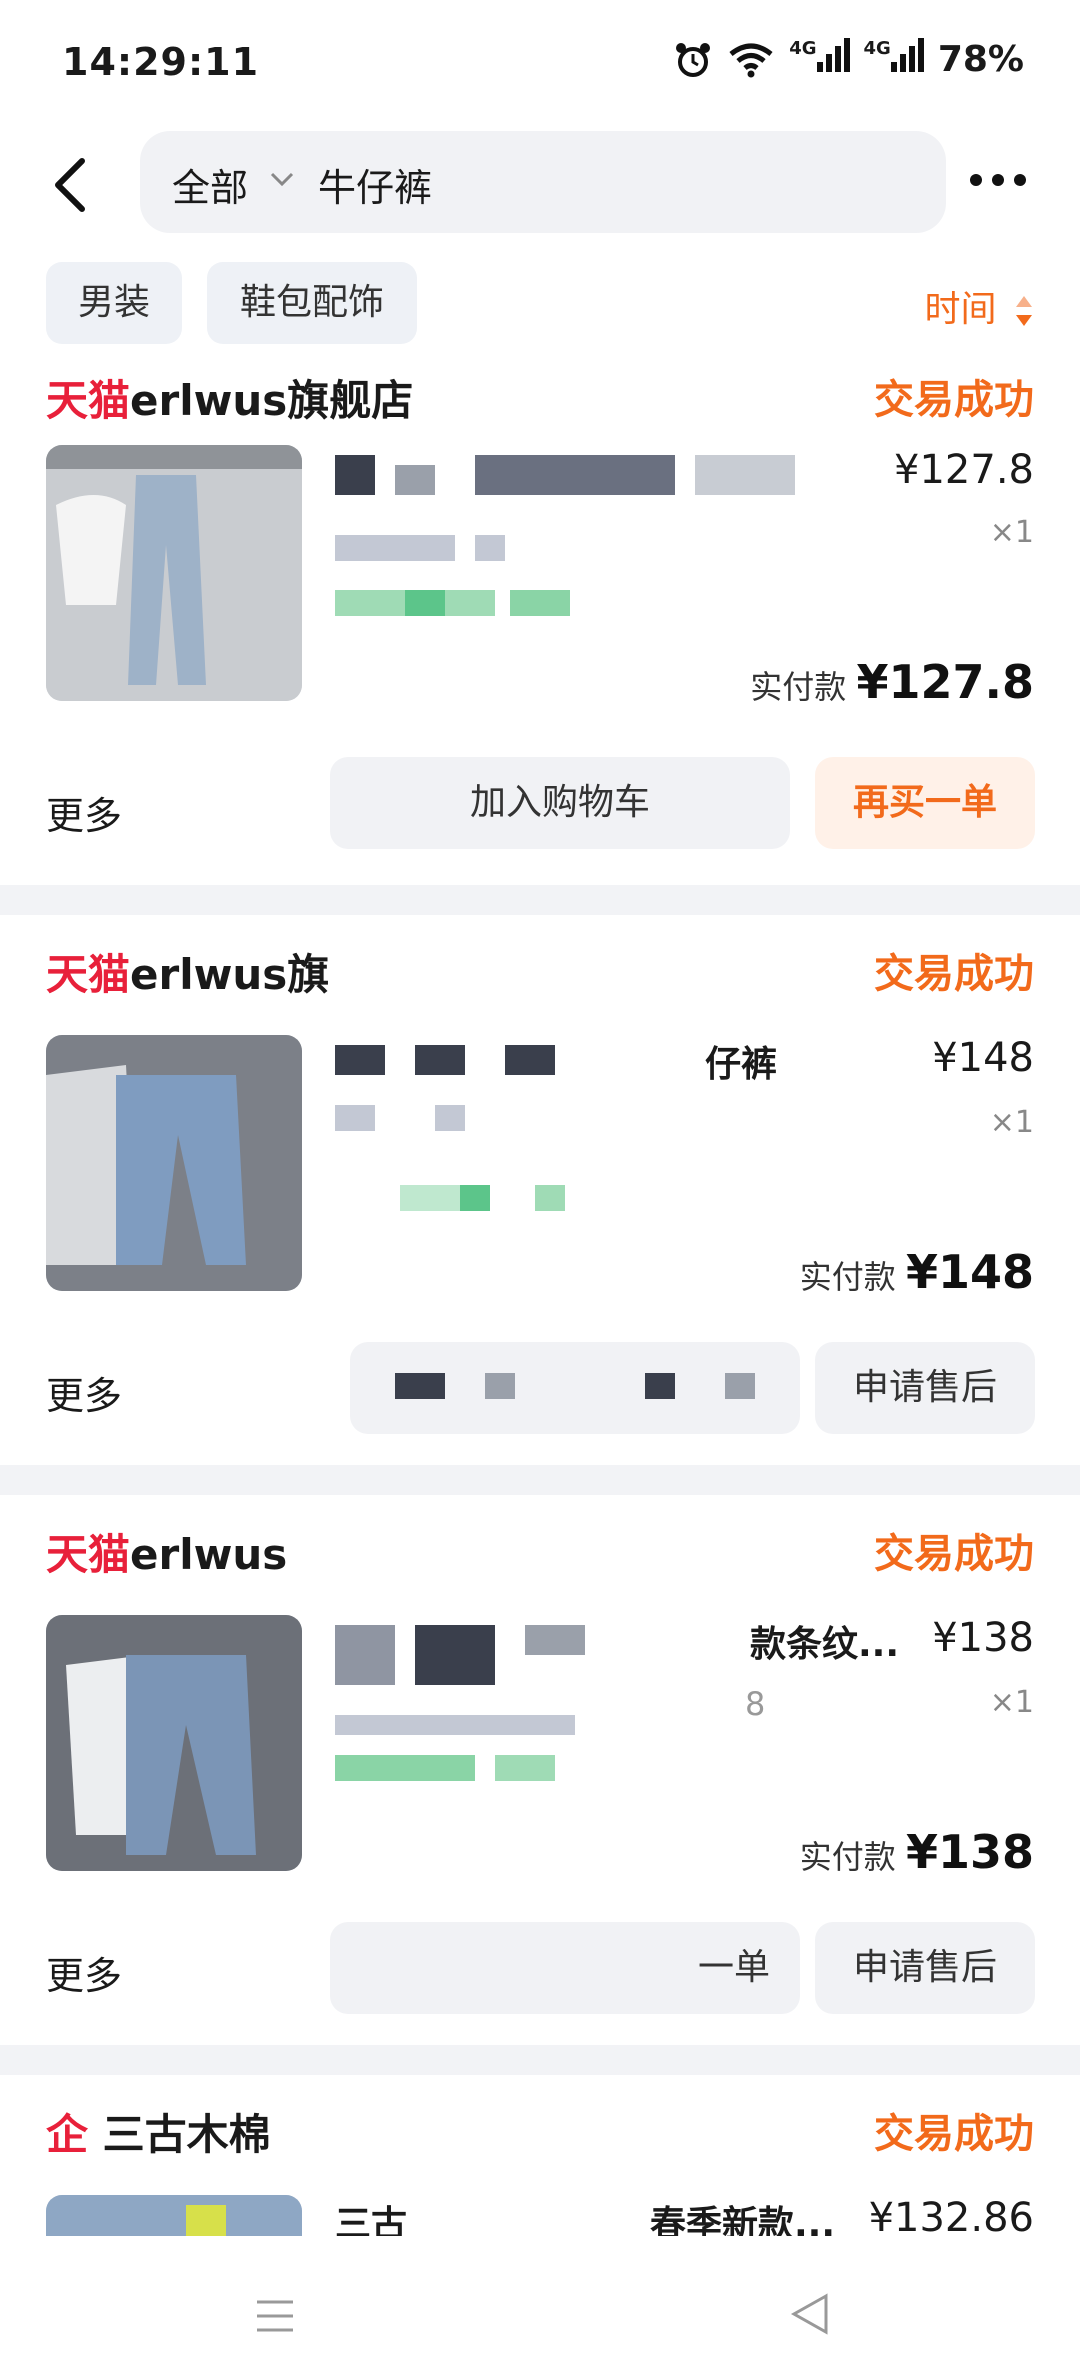 This screenshot has width=1080, height=2376. What do you see at coordinates (733, 1967) in the screenshot?
I see `buy-again-label: 一单` at bounding box center [733, 1967].